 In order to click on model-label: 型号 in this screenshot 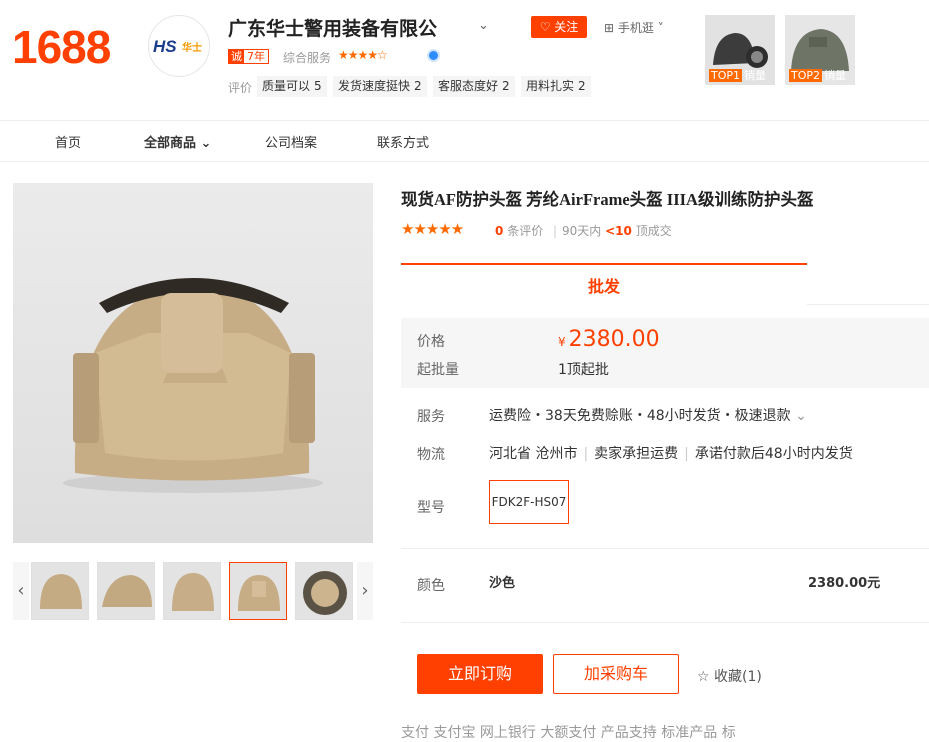, I will do `click(431, 508)`.